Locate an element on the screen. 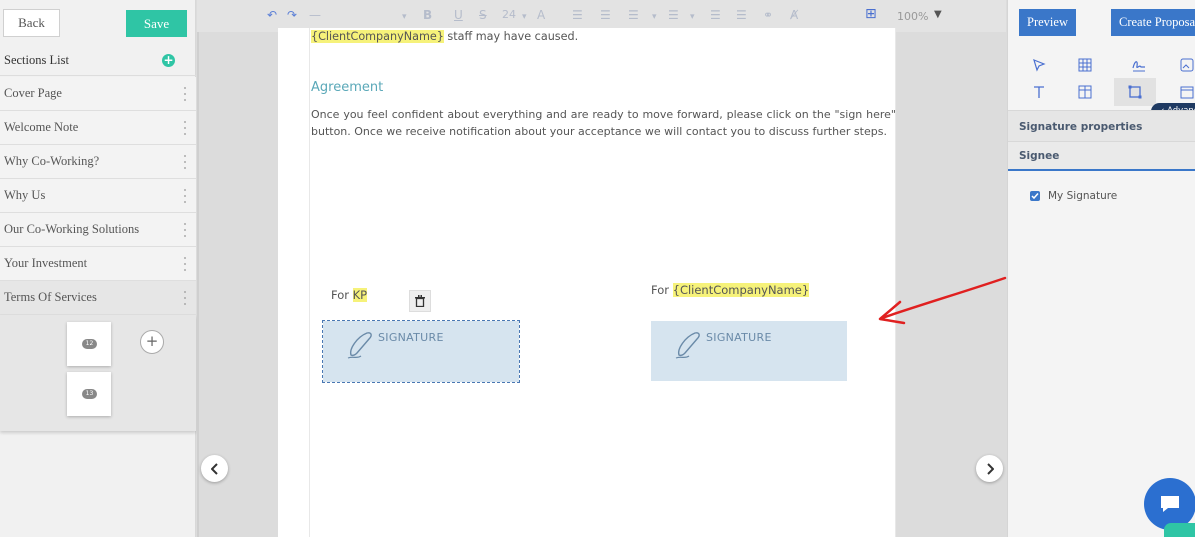 The height and width of the screenshot is (537, 1195). annotation-arrow-icon is located at coordinates (942, 300).